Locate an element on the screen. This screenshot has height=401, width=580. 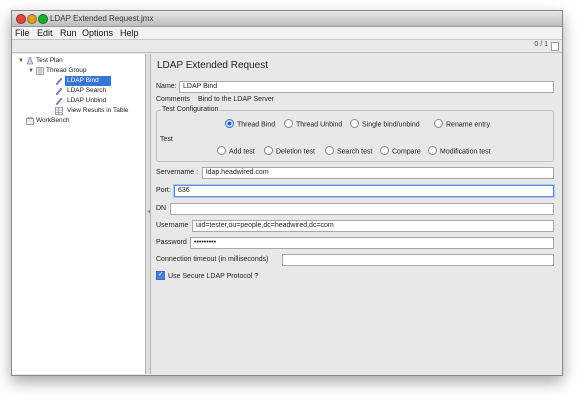
title-bar: LDAP Extended Request.jmx is located at coordinates (287, 19).